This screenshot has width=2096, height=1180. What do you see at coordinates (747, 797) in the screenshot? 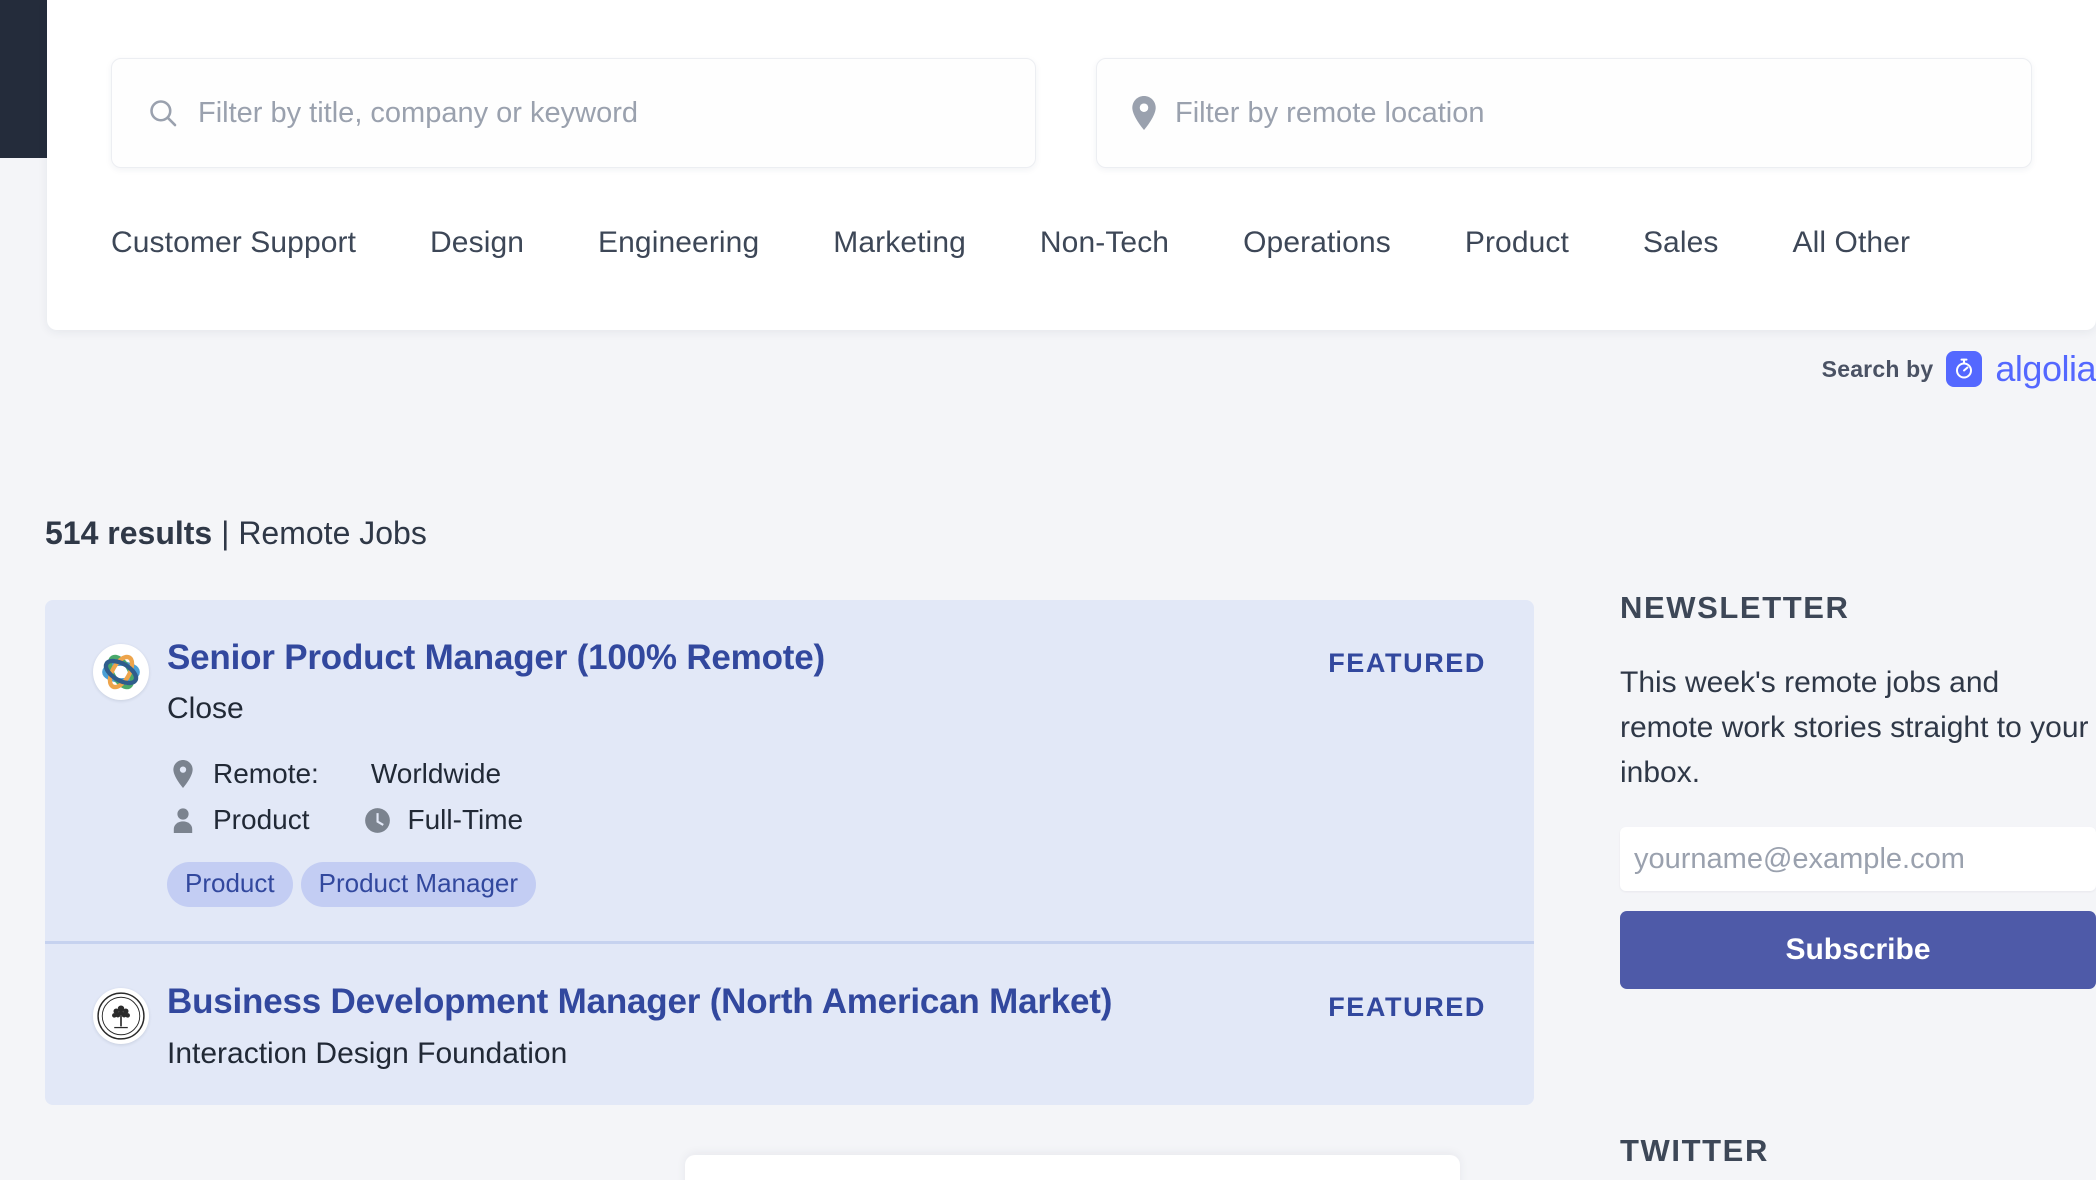
I see `job-meta: Remote: Worldwide Product Full-Time` at bounding box center [747, 797].